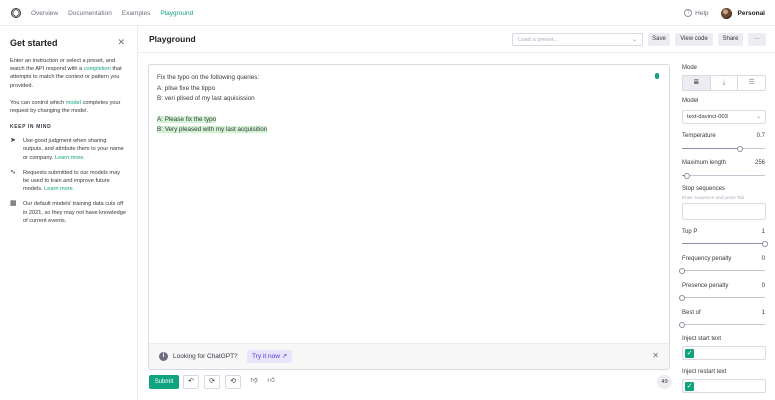 Image resolution: width=775 pixels, height=400 pixels. What do you see at coordinates (690, 232) in the screenshot?
I see `top-p-label: Top P` at bounding box center [690, 232].